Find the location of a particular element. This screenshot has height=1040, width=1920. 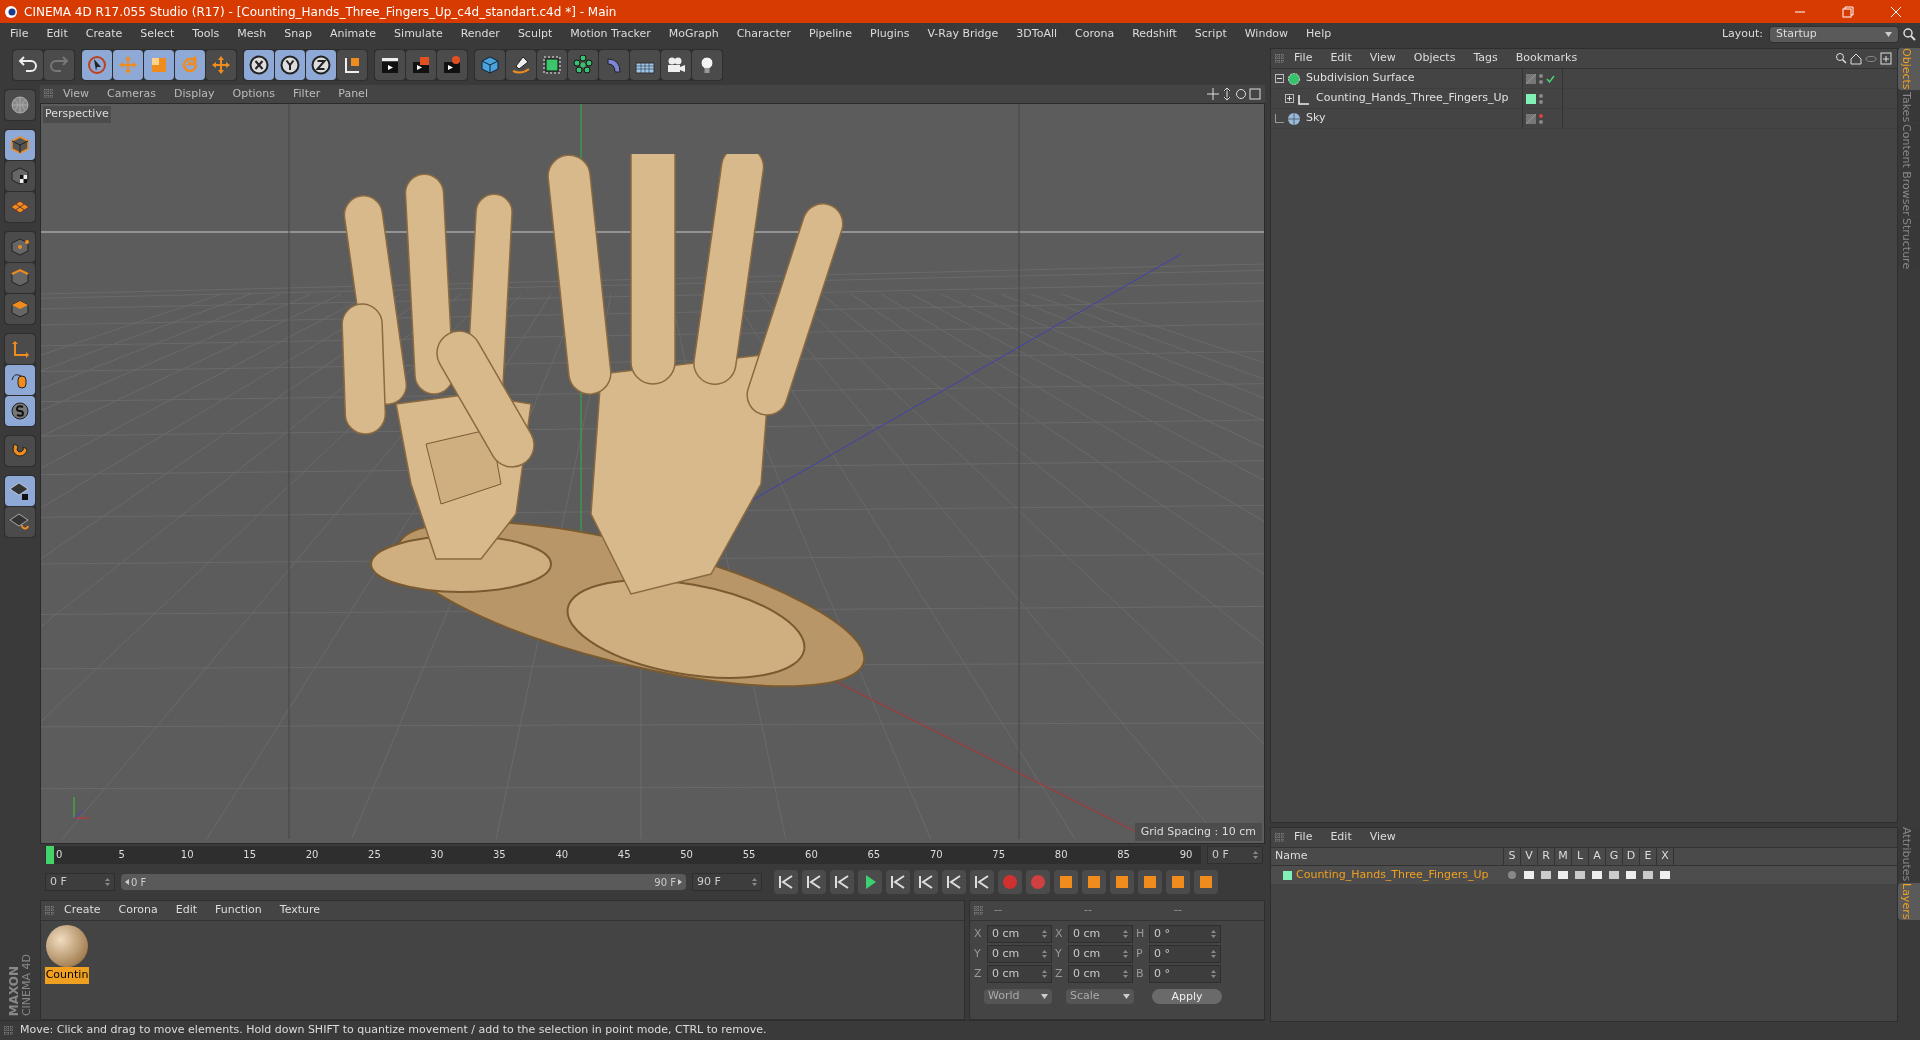

column-header: A is located at coordinates (1597, 856).